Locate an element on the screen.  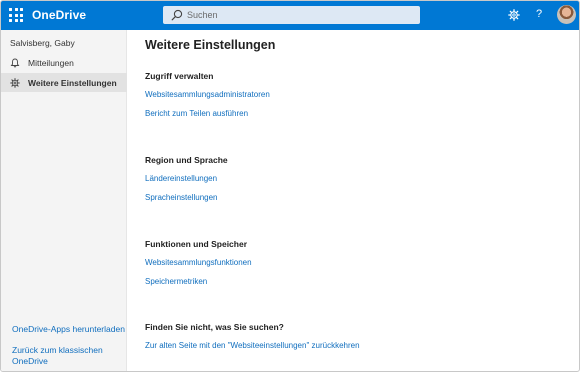
link-websitesammlungsadministratoren: Websitesammlungsadministratoren is located at coordinates (207, 94).